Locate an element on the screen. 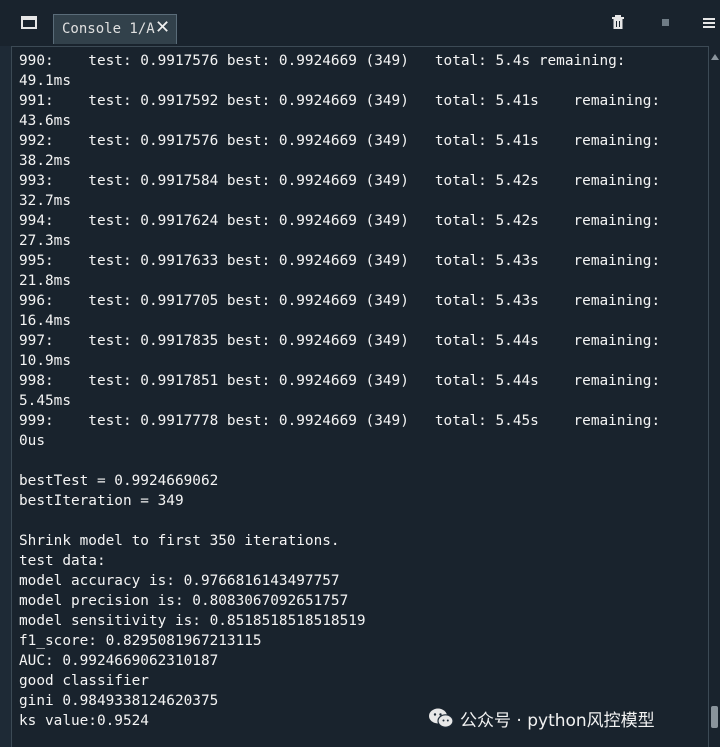 The width and height of the screenshot is (720, 747). tab-label: Console 1/A is located at coordinates (108, 29).